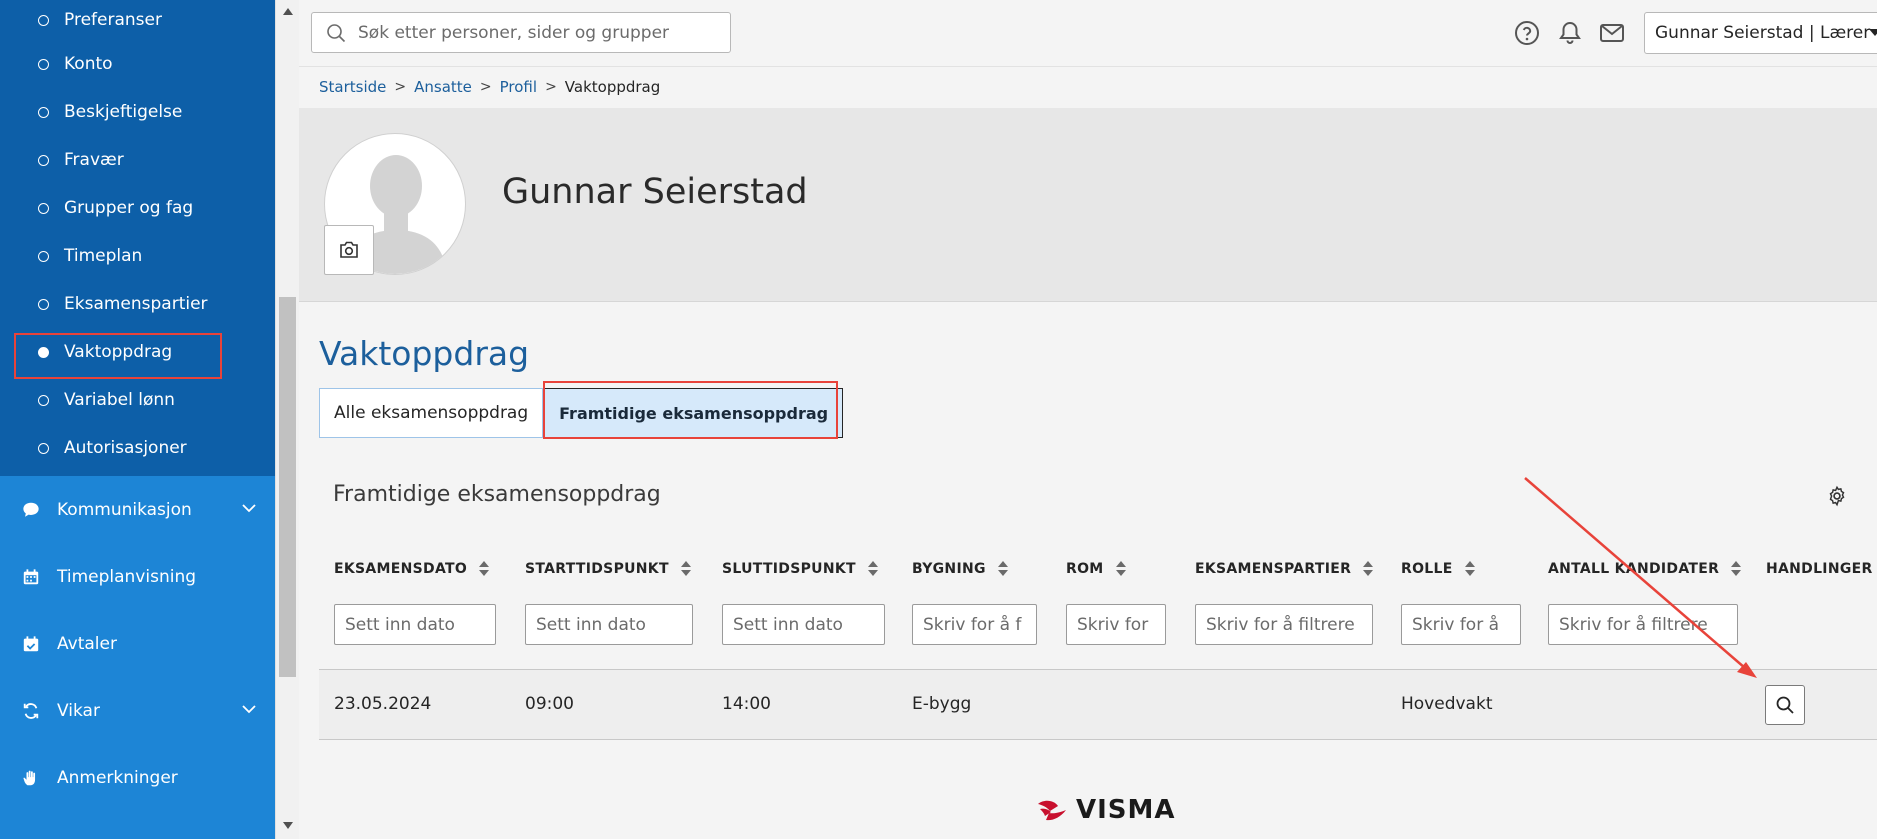 This screenshot has width=1877, height=839. I want to click on tab-alle-eksamensoppdrag: Alle eksamensoppdrag, so click(431, 413).